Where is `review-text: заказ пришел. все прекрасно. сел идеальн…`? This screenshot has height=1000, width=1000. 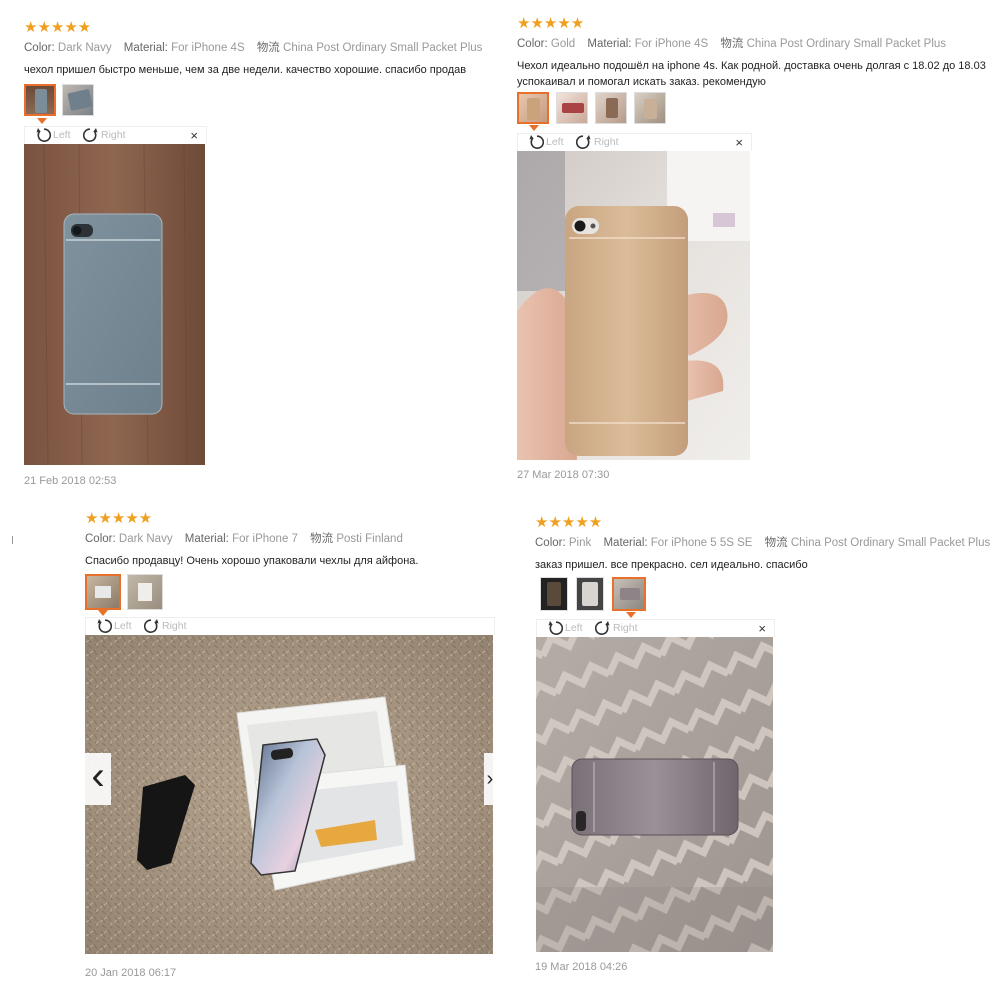
review-text: заказ пришел. все прекрасно. сел идеальн… is located at coordinates (671, 565).